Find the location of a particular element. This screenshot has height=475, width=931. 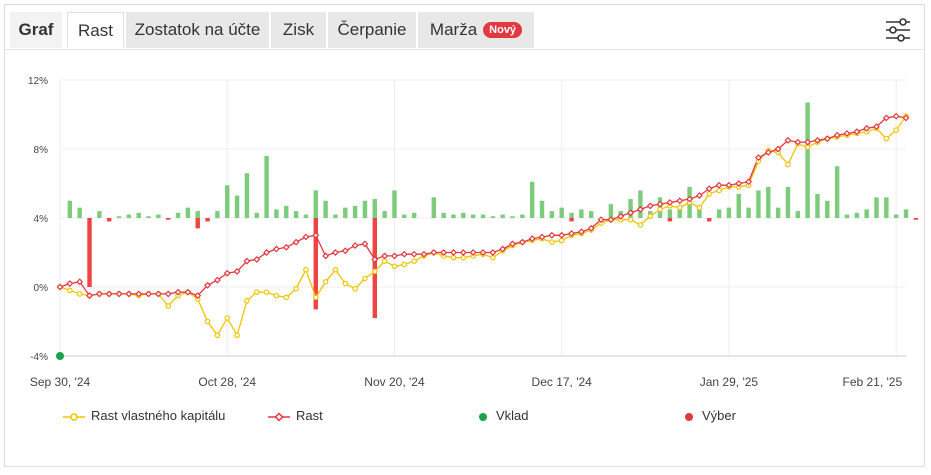

legend-deposit: Vklad is located at coordinates (503, 416).